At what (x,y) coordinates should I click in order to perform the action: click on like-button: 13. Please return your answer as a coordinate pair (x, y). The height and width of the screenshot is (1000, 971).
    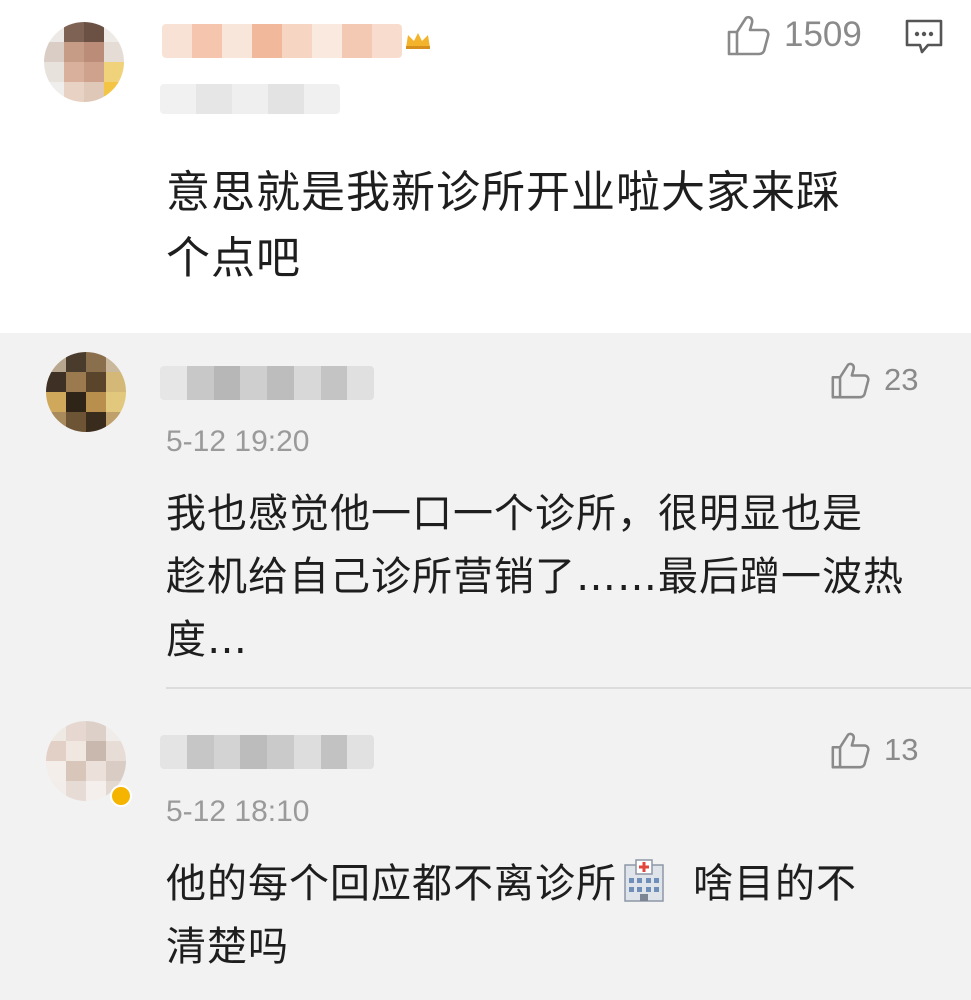
    Looking at the image, I should click on (874, 750).